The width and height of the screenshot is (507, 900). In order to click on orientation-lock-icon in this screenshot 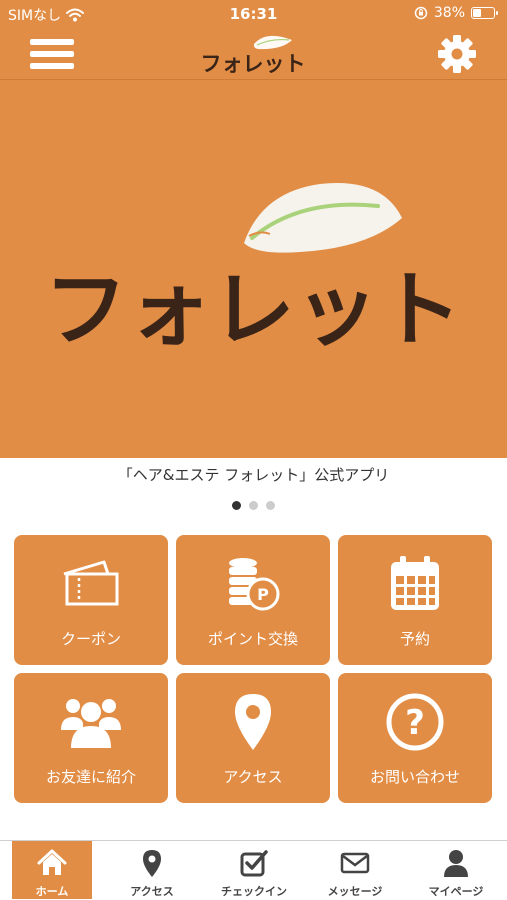, I will do `click(421, 13)`.